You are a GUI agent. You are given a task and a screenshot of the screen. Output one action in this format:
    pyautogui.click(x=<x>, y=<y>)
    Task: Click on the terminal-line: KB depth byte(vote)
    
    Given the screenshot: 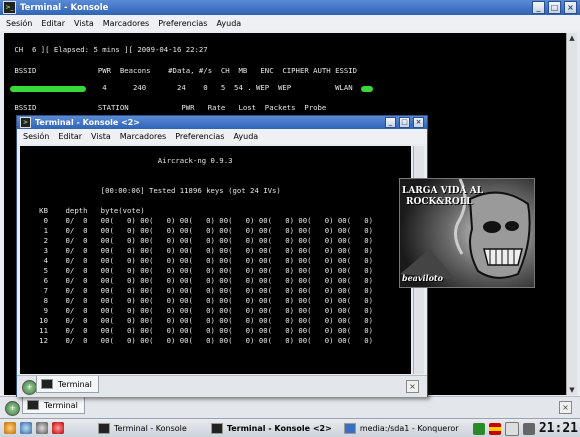 What is the action you would take?
    pyautogui.click(x=85, y=210)
    